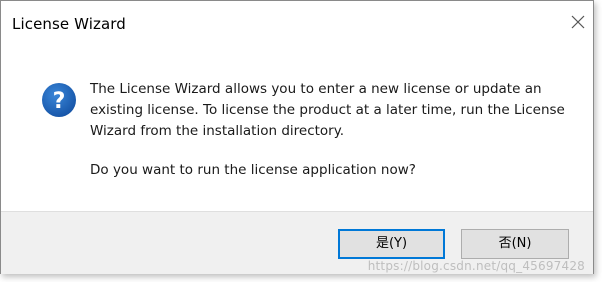  I want to click on message-line: Wizard from the installation directory., so click(217, 131).